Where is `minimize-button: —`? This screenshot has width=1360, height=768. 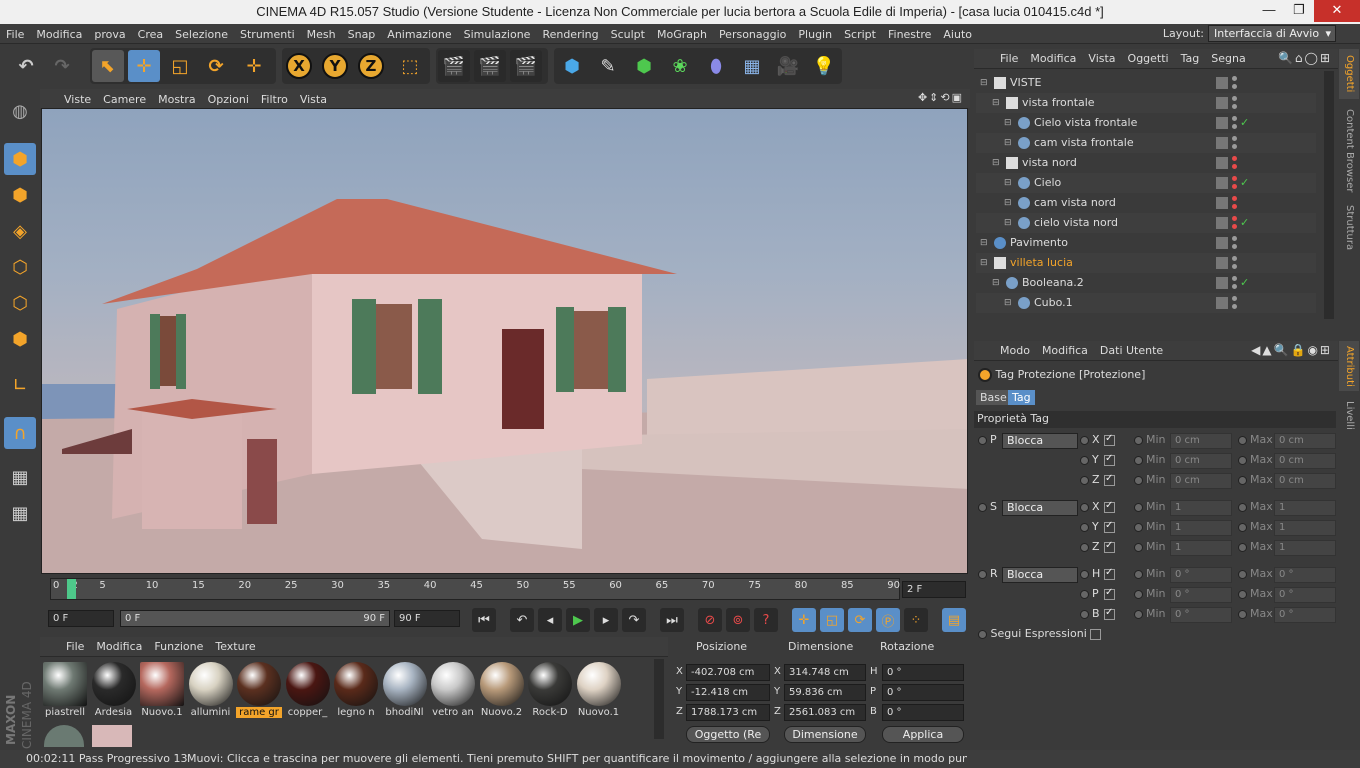
minimize-button: — is located at coordinates (1269, 11).